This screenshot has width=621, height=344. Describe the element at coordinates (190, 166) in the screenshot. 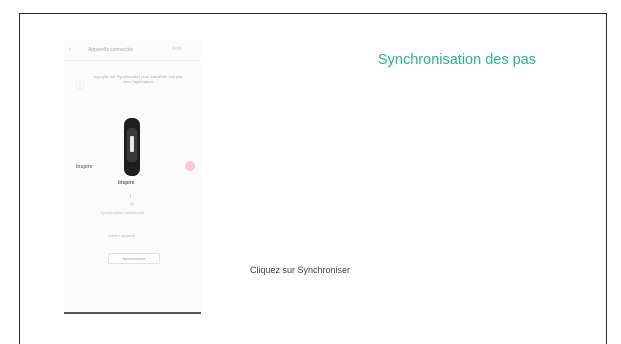

I see `notification-badge` at that location.